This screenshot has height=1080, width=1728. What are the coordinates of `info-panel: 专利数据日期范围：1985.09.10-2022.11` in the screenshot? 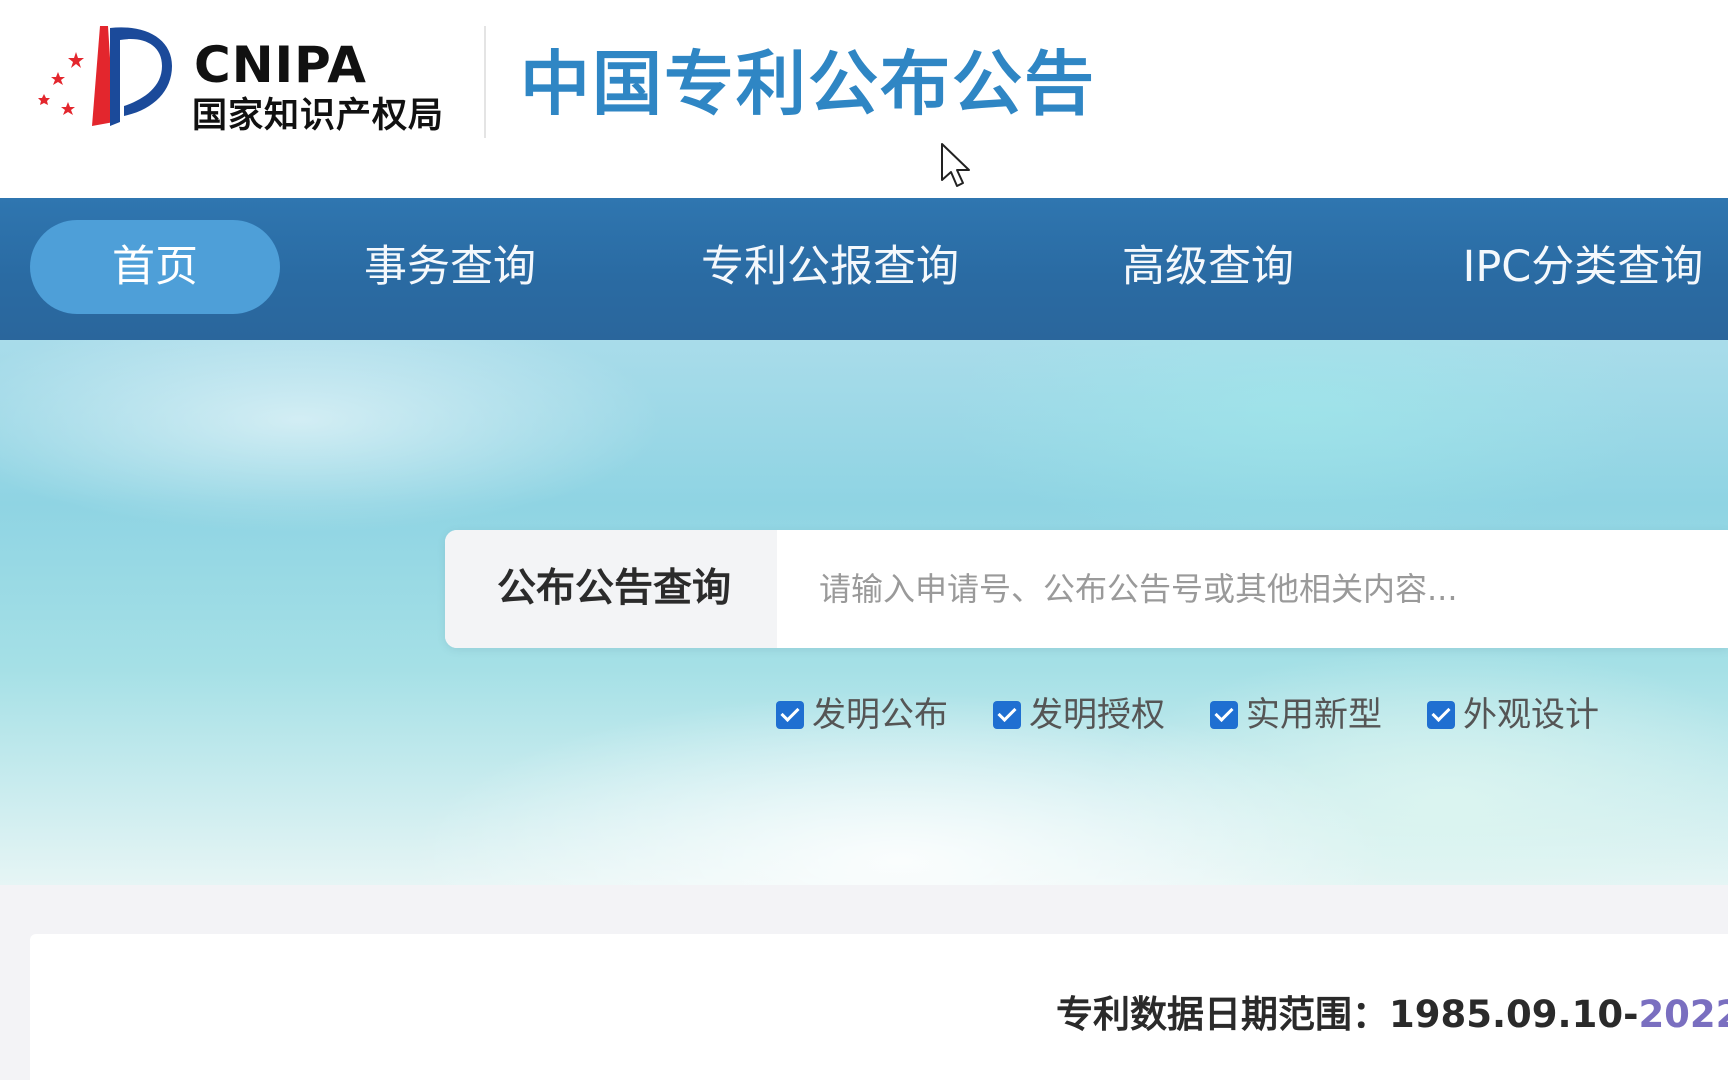 It's located at (879, 1007).